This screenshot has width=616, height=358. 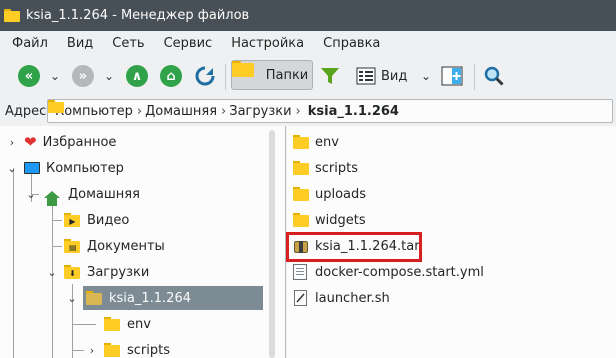 I want to click on menu-file: Файл, so click(x=30, y=43).